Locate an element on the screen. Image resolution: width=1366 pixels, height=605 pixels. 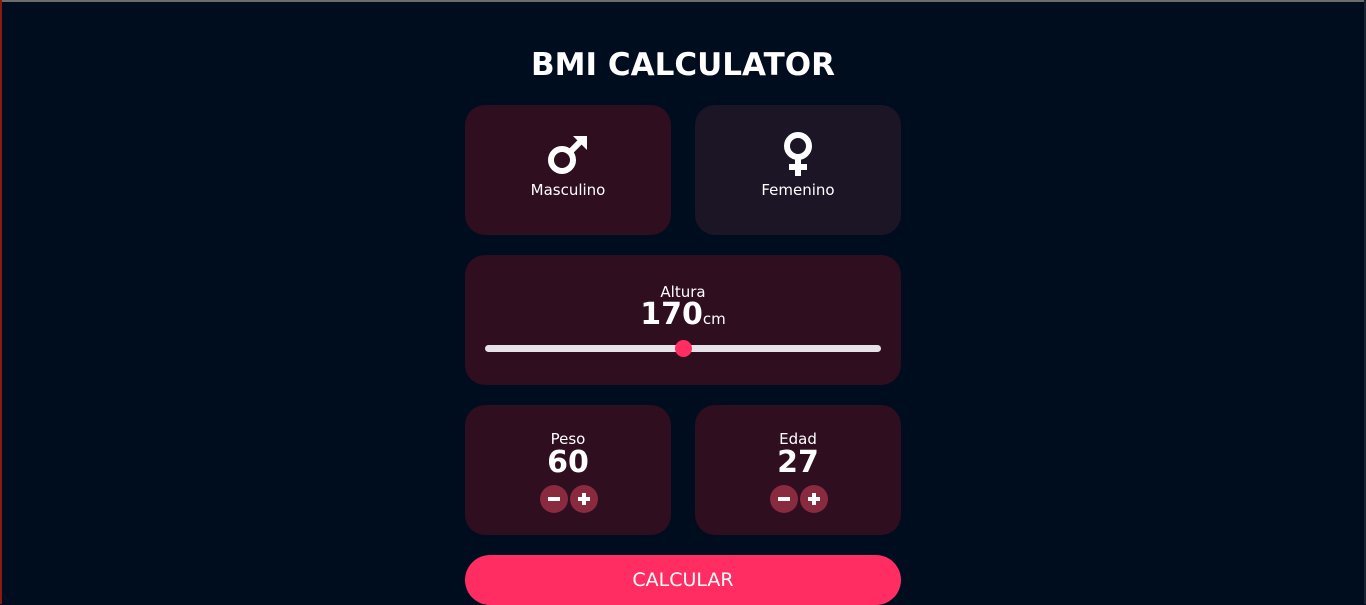
height-slider-thumb is located at coordinates (683, 348).